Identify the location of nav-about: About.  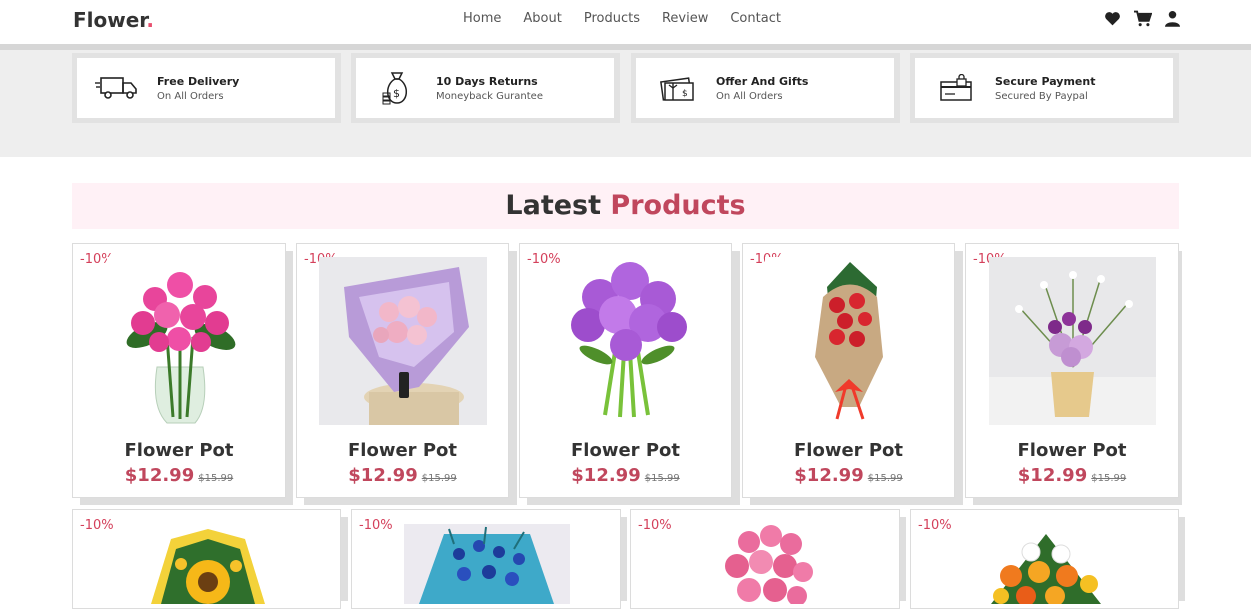
(542, 18).